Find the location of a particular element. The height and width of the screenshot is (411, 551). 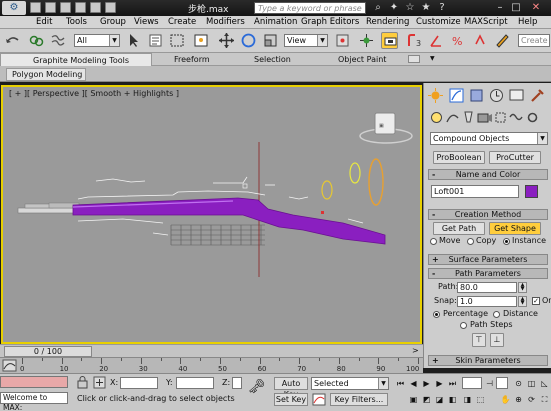

display-panel-icon is located at coordinates (516, 95).